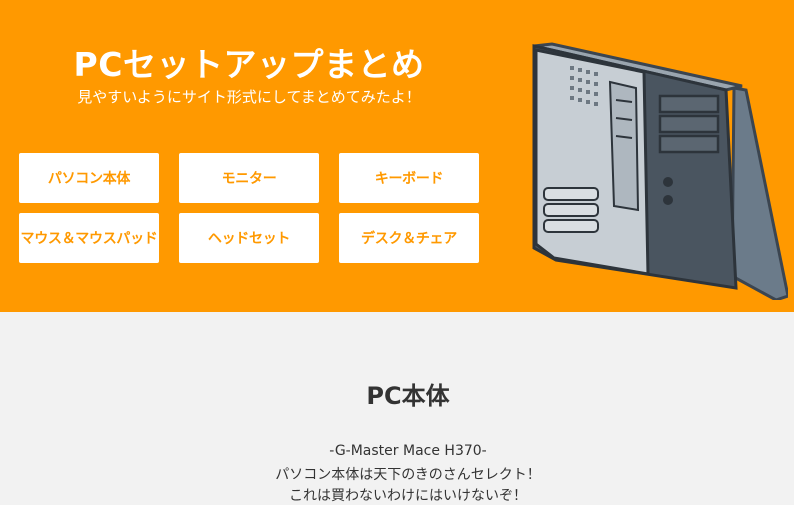  I want to click on product-name: -G-Master Mace H370-, so click(408, 451).